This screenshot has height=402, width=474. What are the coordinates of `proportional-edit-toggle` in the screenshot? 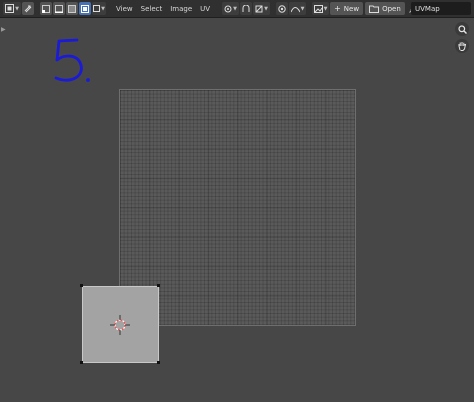 It's located at (282, 8).